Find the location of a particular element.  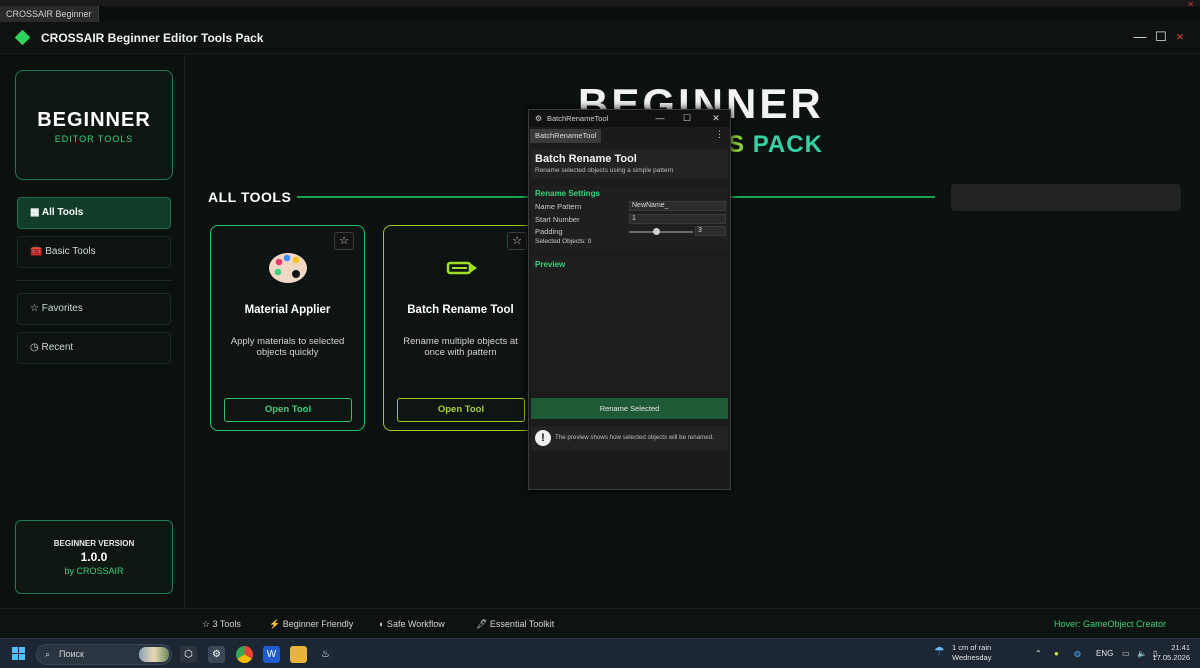

footer-tools-count: ☆ 3 Tools is located at coordinates (221, 624).